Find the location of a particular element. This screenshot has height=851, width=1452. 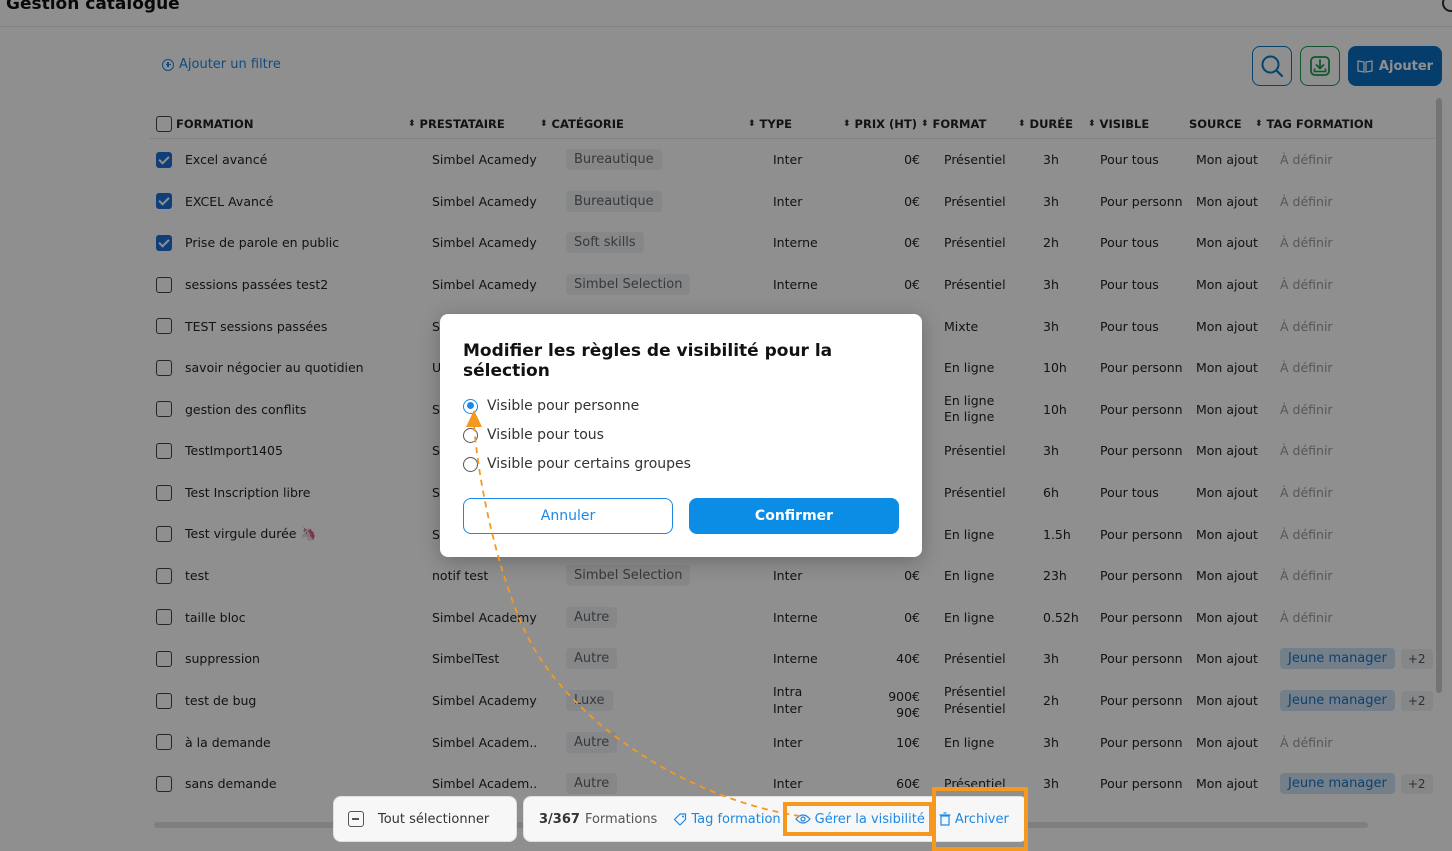

select-all-bar: Tout sélectionner is located at coordinates (425, 819).